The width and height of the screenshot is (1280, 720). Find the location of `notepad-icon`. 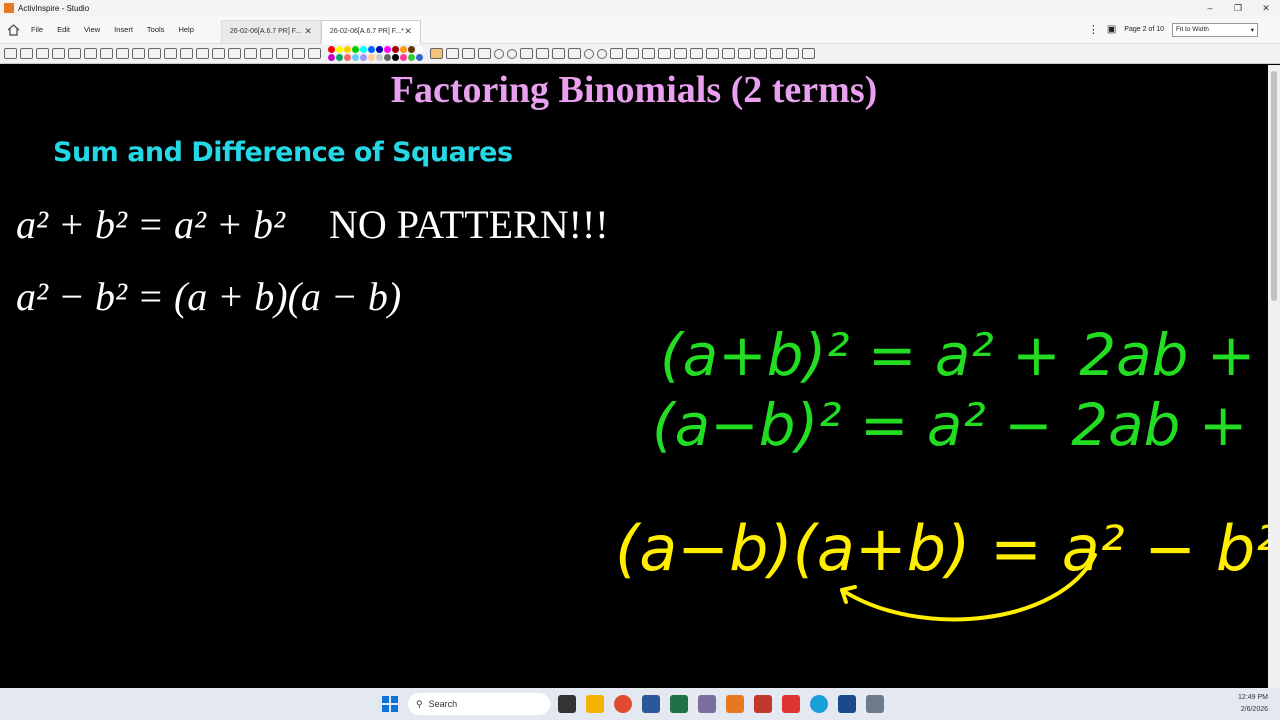

notepad-icon is located at coordinates (847, 704).